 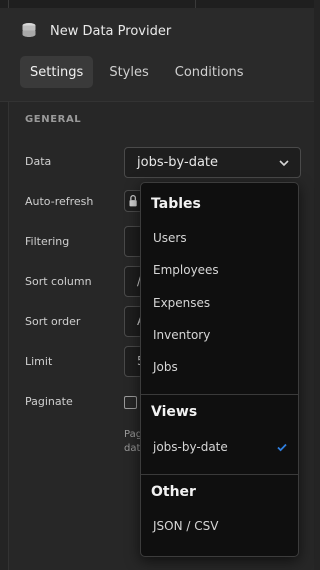 I want to click on menu-item-users: Users, so click(x=219, y=238).